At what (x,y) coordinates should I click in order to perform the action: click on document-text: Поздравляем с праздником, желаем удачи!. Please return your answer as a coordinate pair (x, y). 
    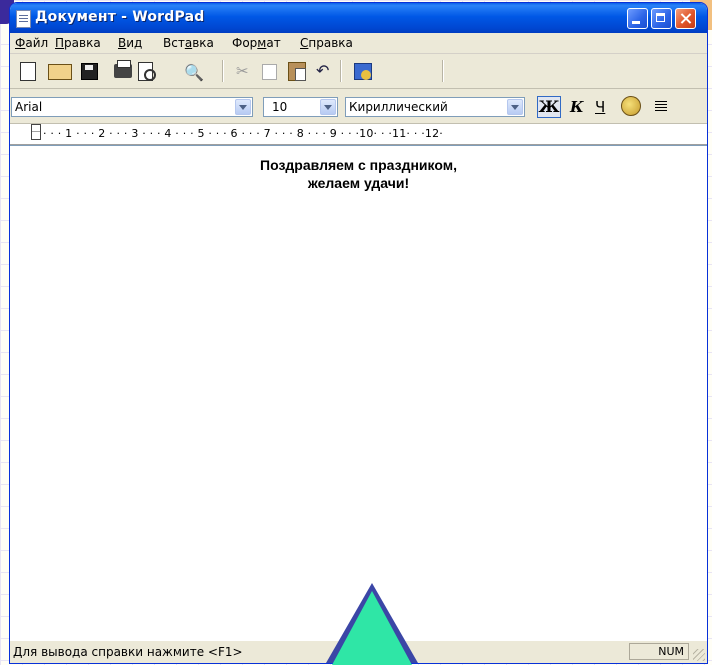
    Looking at the image, I should click on (358, 174).